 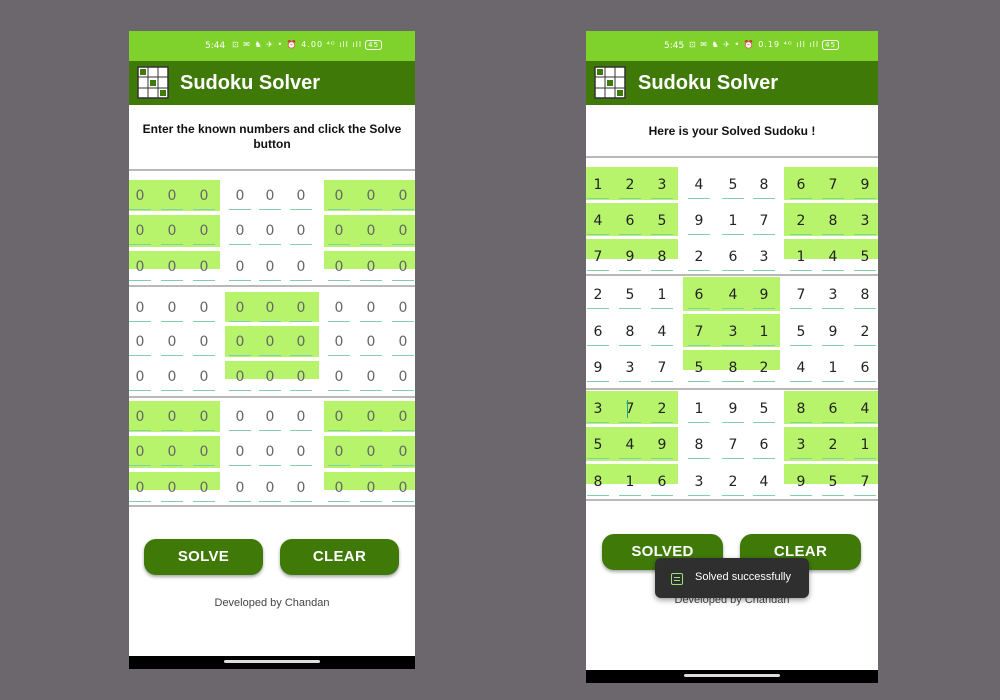 I want to click on solve-button: SOLVE, so click(x=203, y=557).